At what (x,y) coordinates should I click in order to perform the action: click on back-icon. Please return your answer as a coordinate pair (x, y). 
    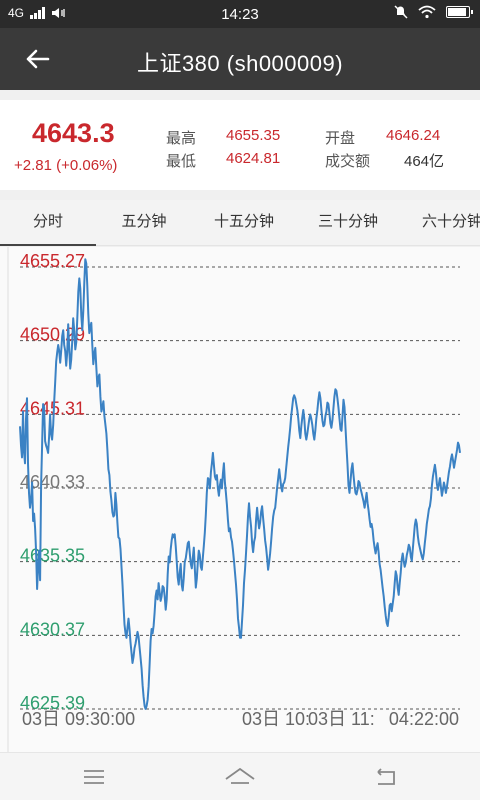
    Looking at the image, I should click on (386, 777).